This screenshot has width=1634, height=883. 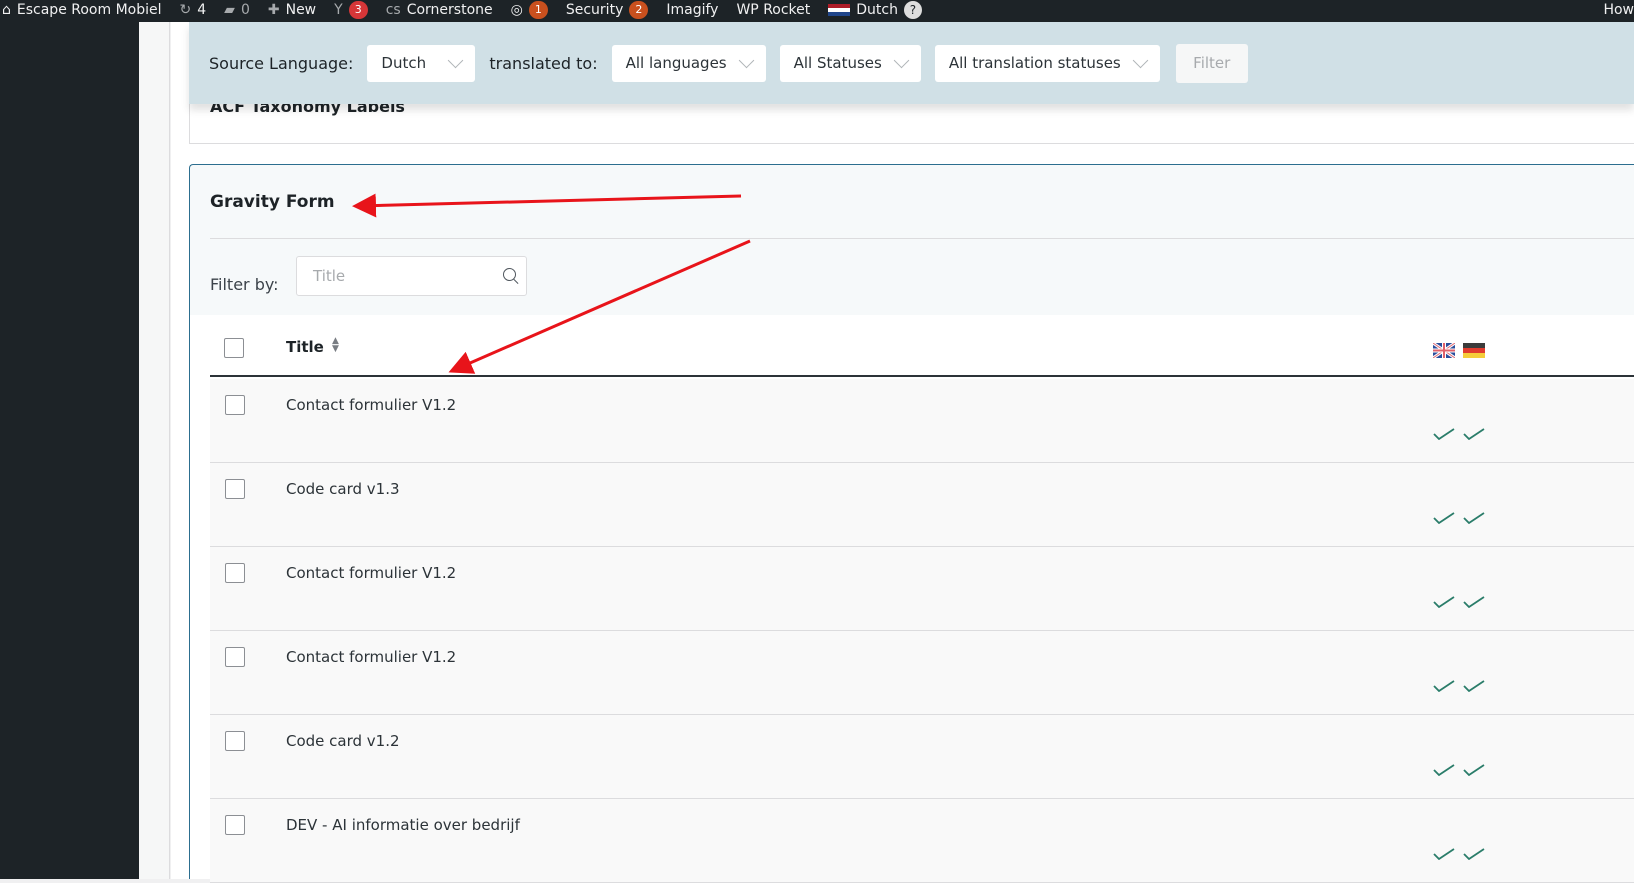 What do you see at coordinates (154, 450) in the screenshot?
I see `sidebar-gutter` at bounding box center [154, 450].